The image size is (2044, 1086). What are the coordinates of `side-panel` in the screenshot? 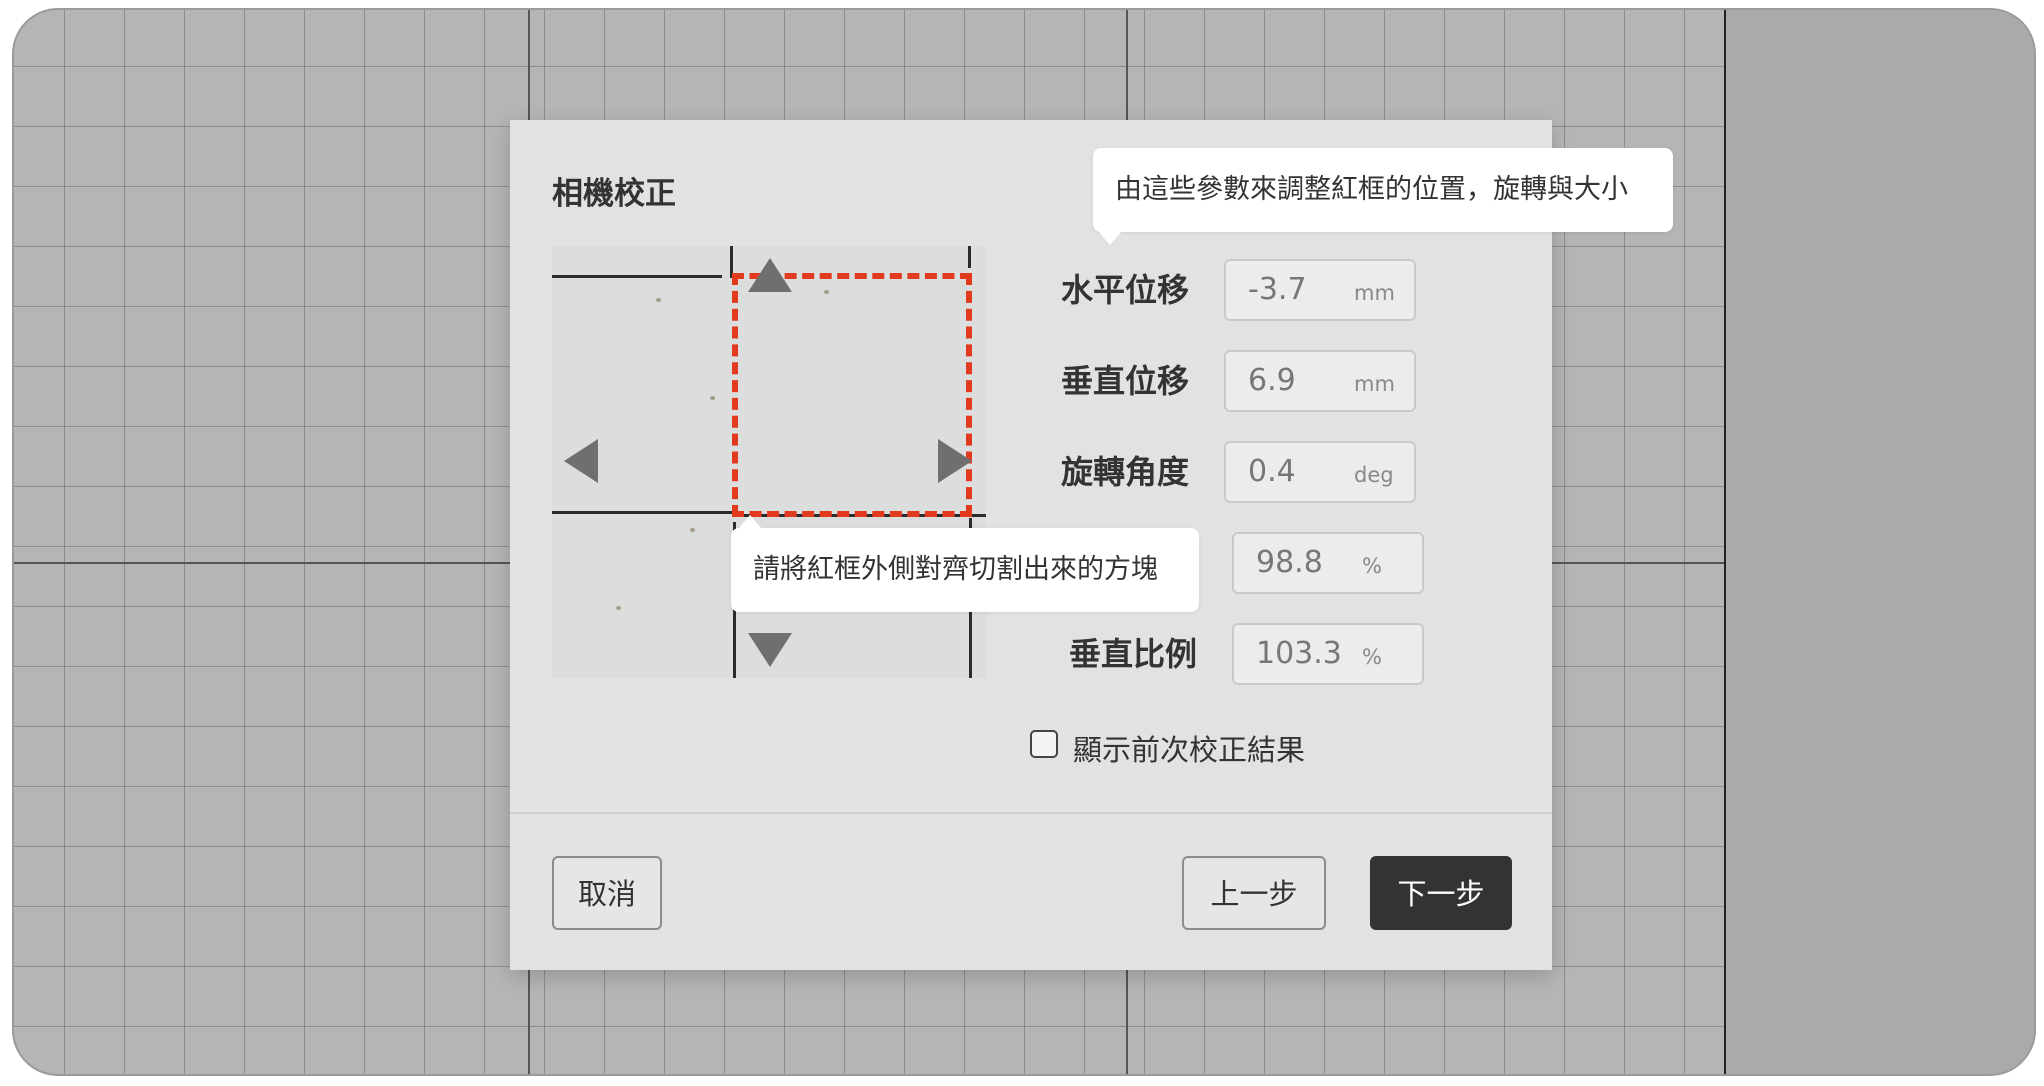 It's located at (1879, 542).